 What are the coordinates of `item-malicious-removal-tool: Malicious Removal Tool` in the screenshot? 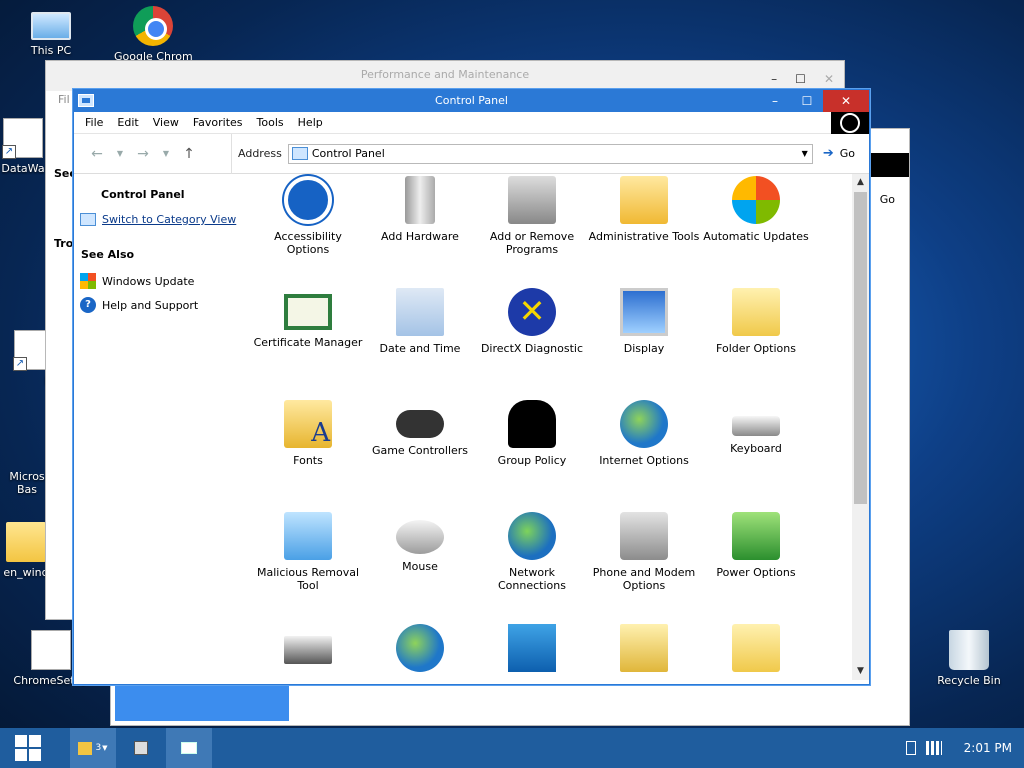 It's located at (308, 568).